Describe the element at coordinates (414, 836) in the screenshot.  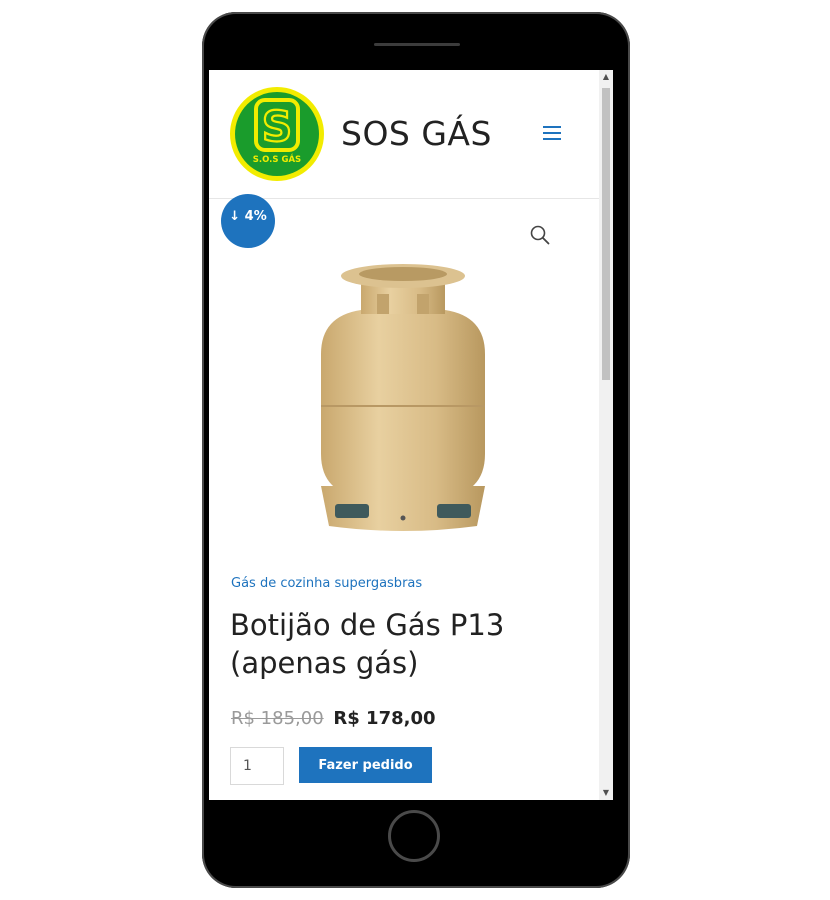
I see `phone-home-button` at that location.